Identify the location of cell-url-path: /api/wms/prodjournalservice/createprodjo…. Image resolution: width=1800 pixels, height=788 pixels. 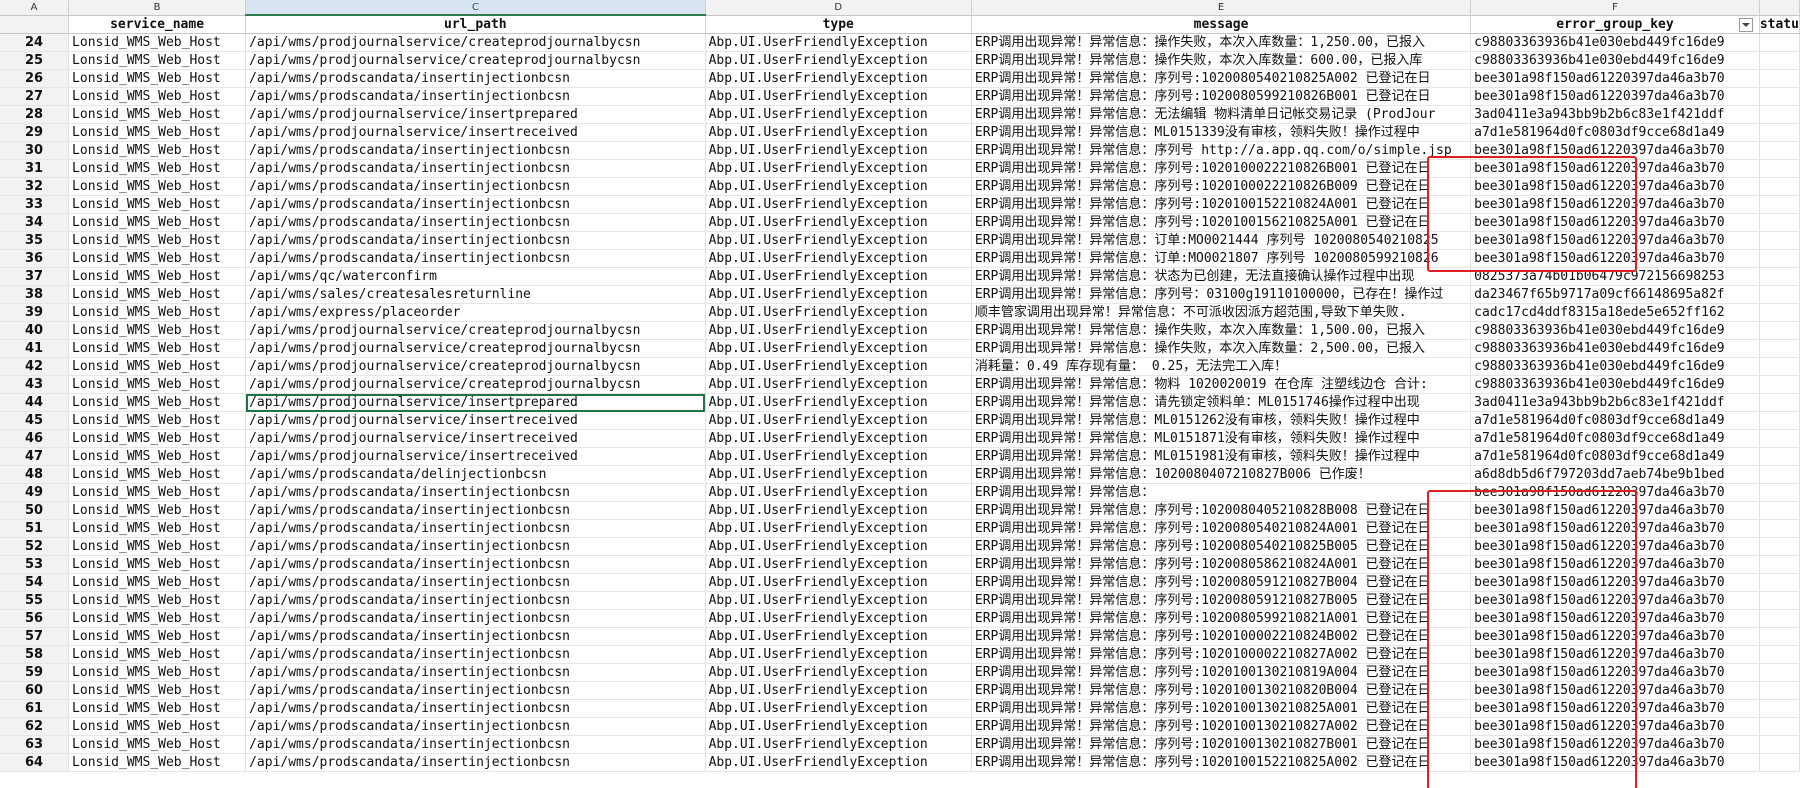
(475, 330).